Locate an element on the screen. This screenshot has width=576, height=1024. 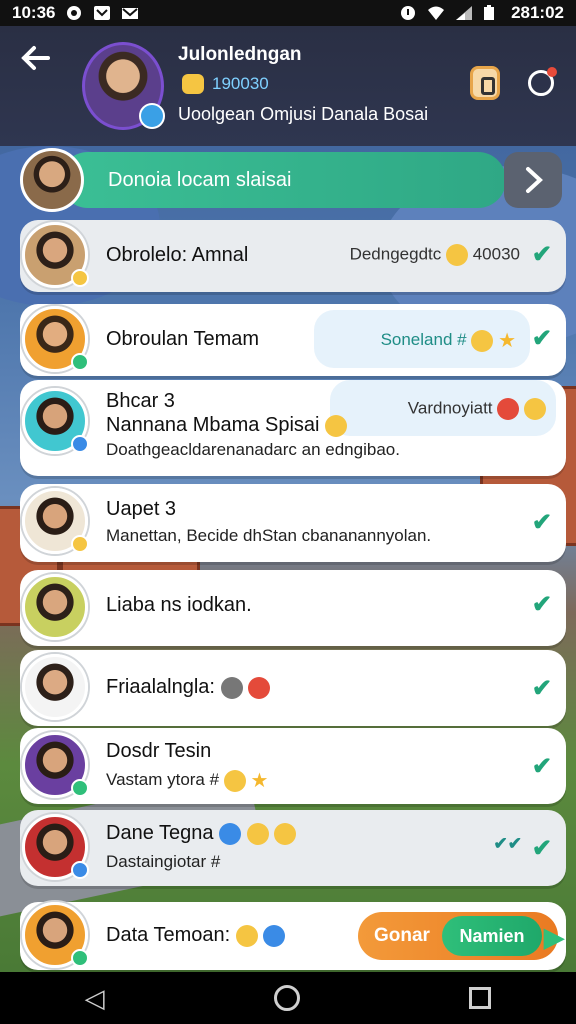
back-button is located at coordinates (37, 59).